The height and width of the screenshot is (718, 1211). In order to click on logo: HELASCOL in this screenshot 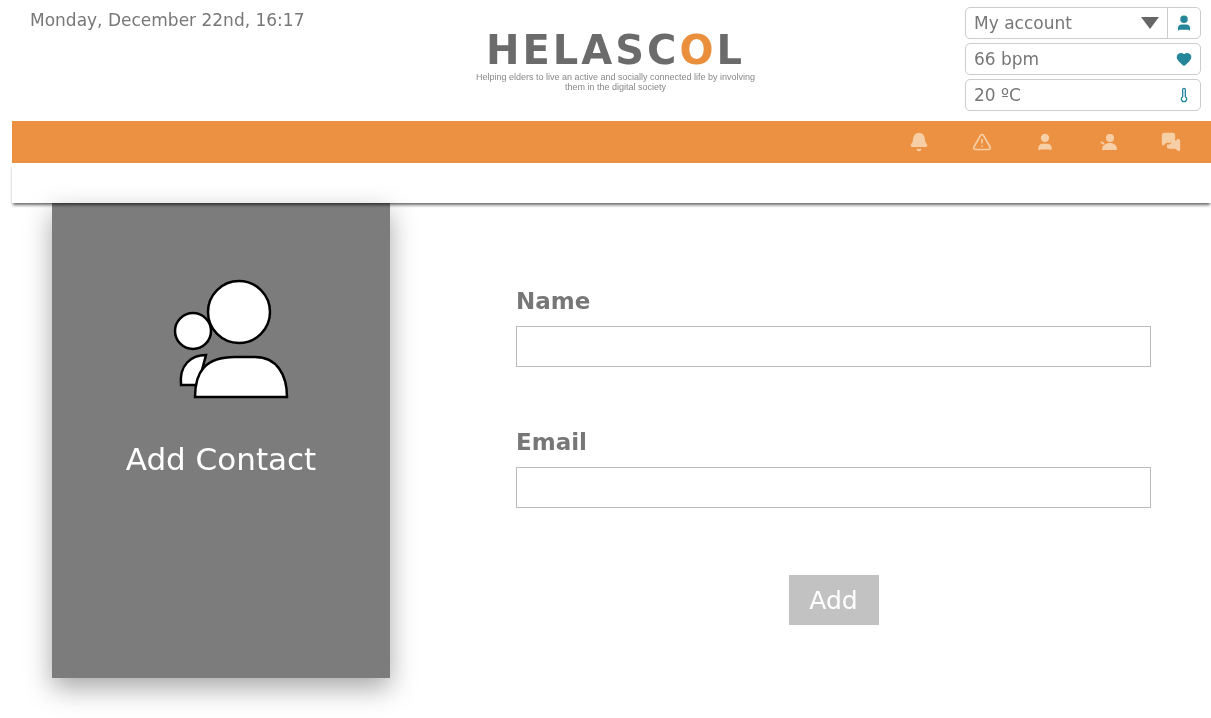, I will do `click(615, 50)`.